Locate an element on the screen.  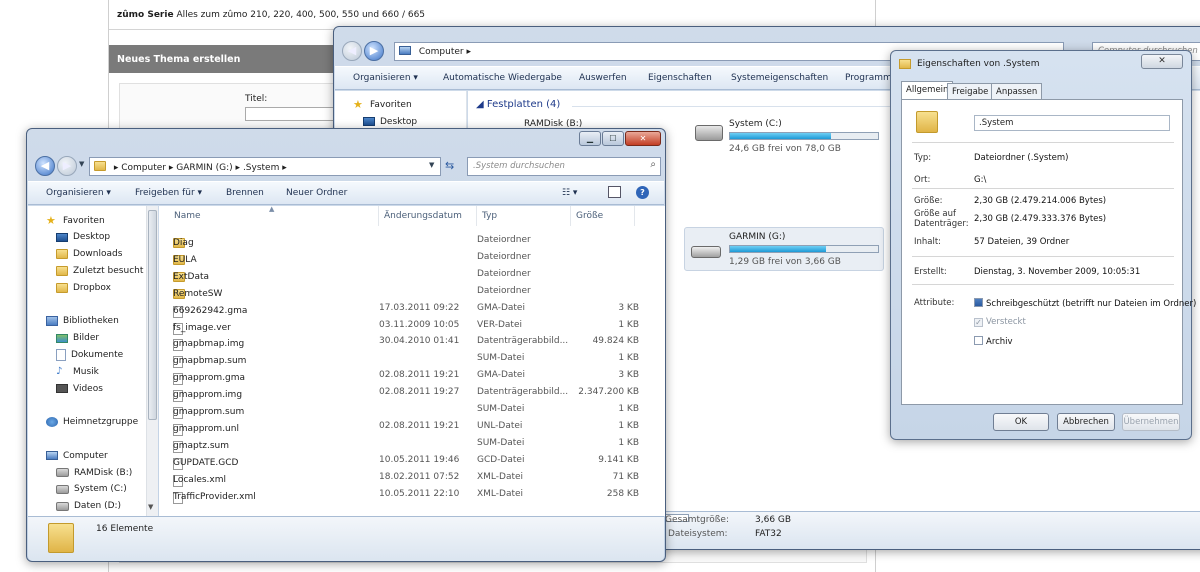
nav-item: Daten (D:) is located at coordinates (88, 506).